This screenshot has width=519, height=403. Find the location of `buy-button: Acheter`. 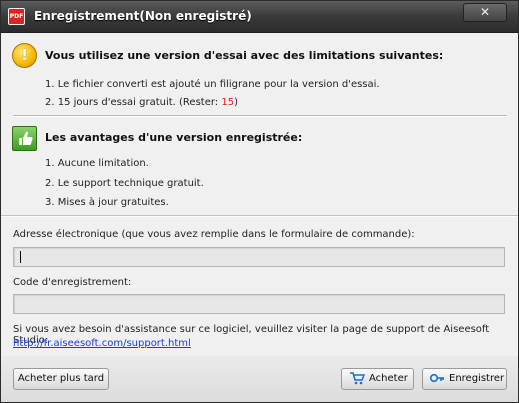

buy-button: Acheter is located at coordinates (377, 379).